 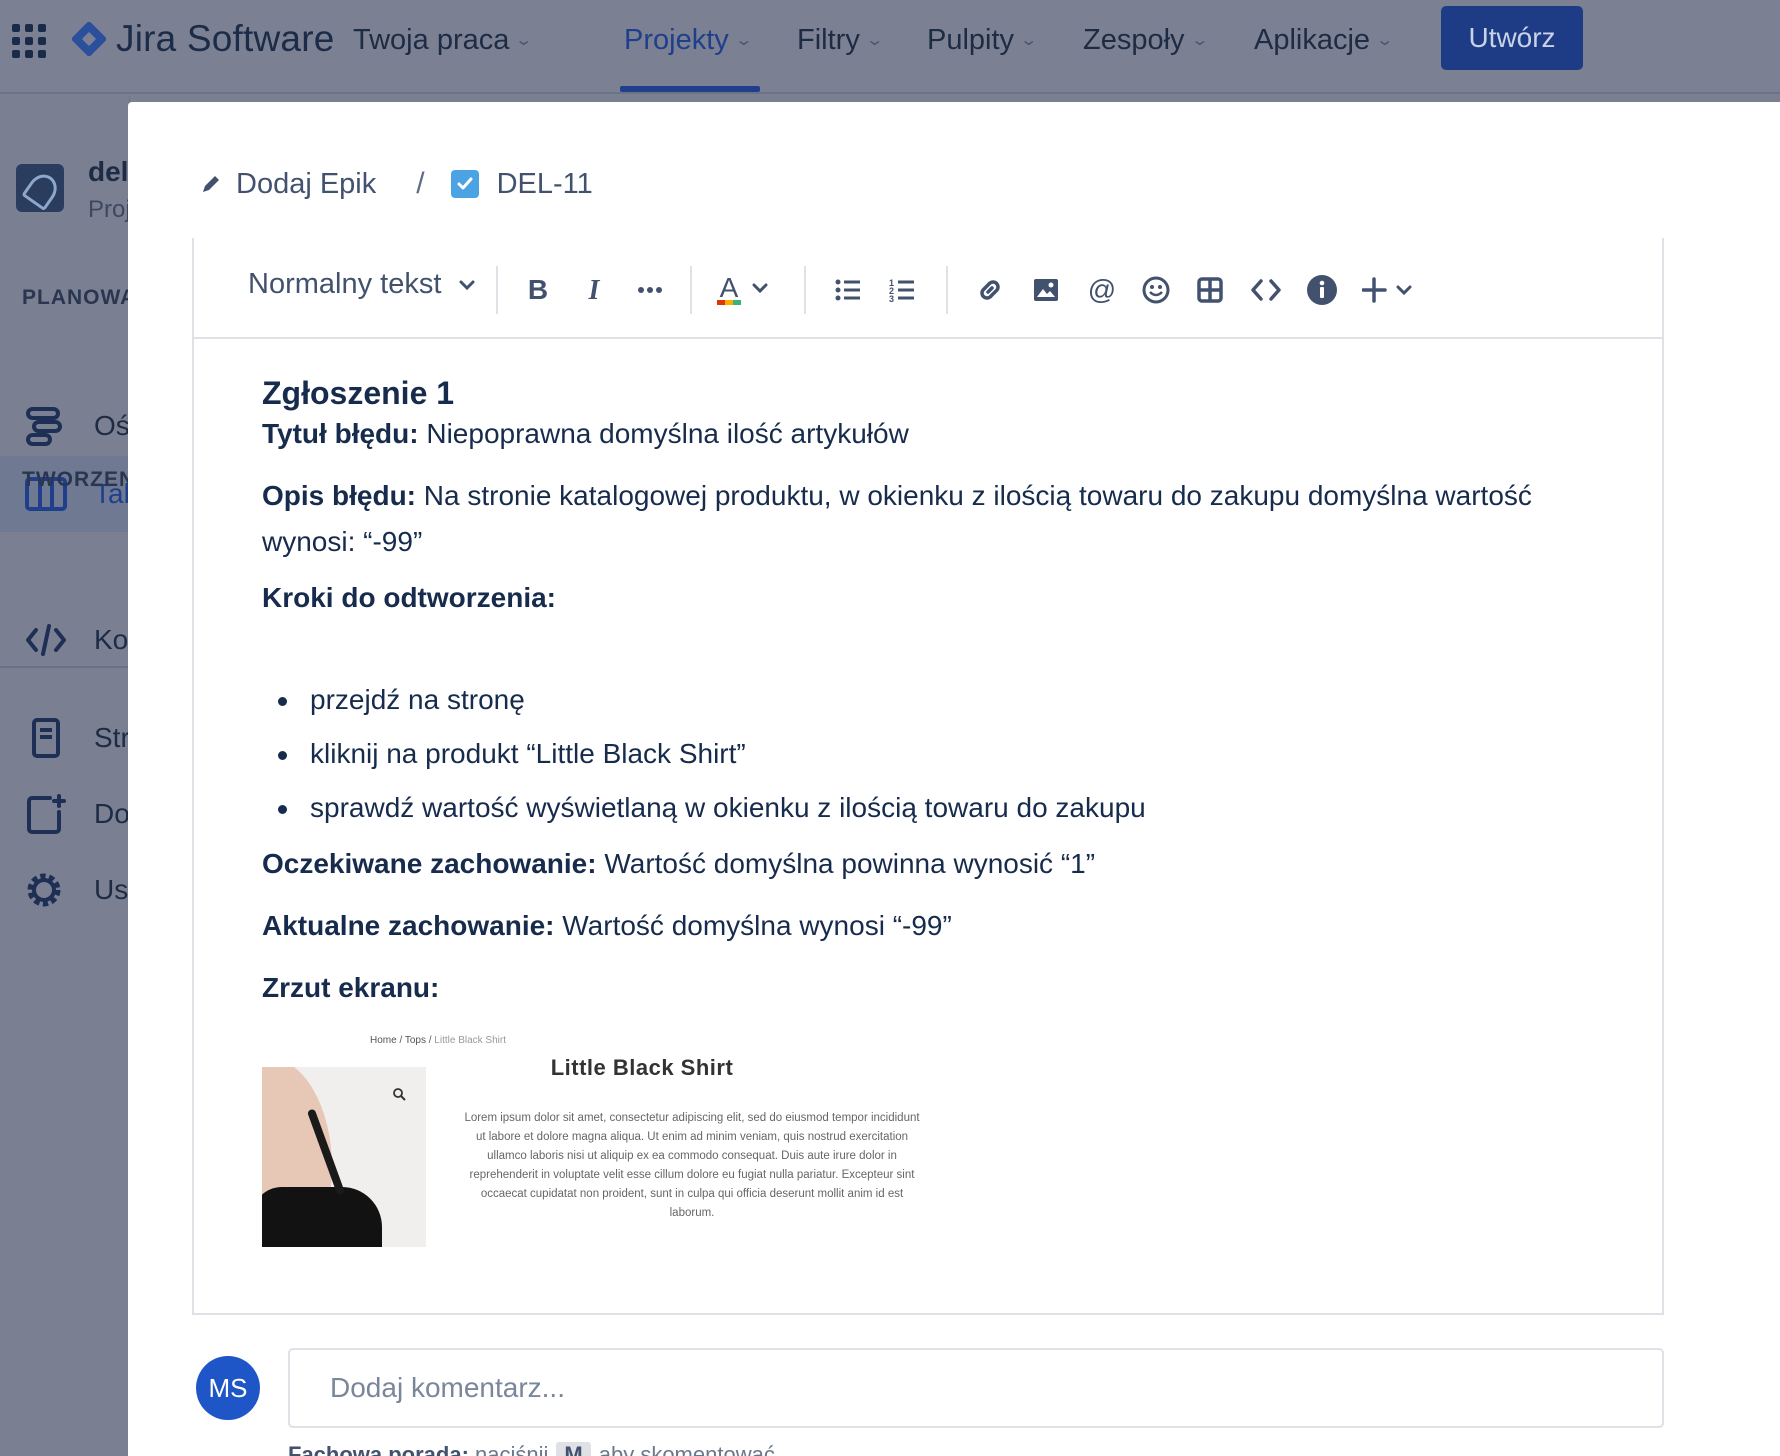 What do you see at coordinates (932, 988) in the screenshot?
I see `screenshot-heading: Zrzut ekranu:` at bounding box center [932, 988].